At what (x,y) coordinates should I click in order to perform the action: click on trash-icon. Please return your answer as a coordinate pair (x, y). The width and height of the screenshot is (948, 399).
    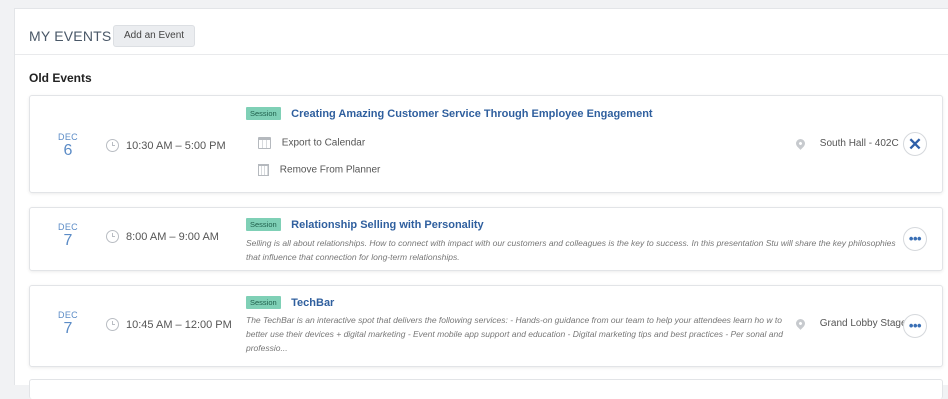
    Looking at the image, I should click on (263, 170).